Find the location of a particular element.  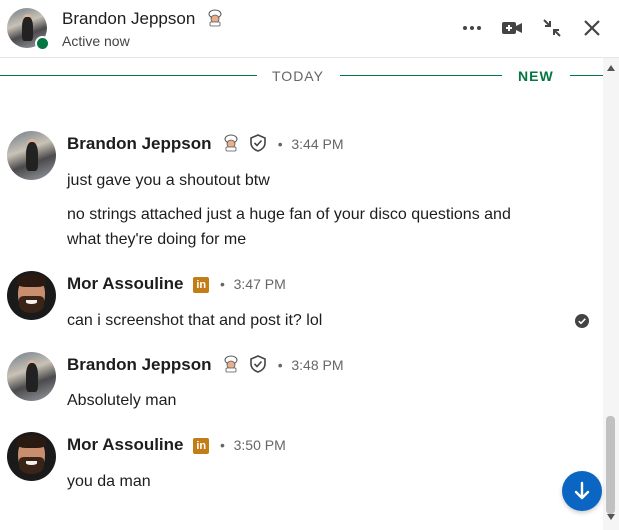

close-icon is located at coordinates (592, 28).